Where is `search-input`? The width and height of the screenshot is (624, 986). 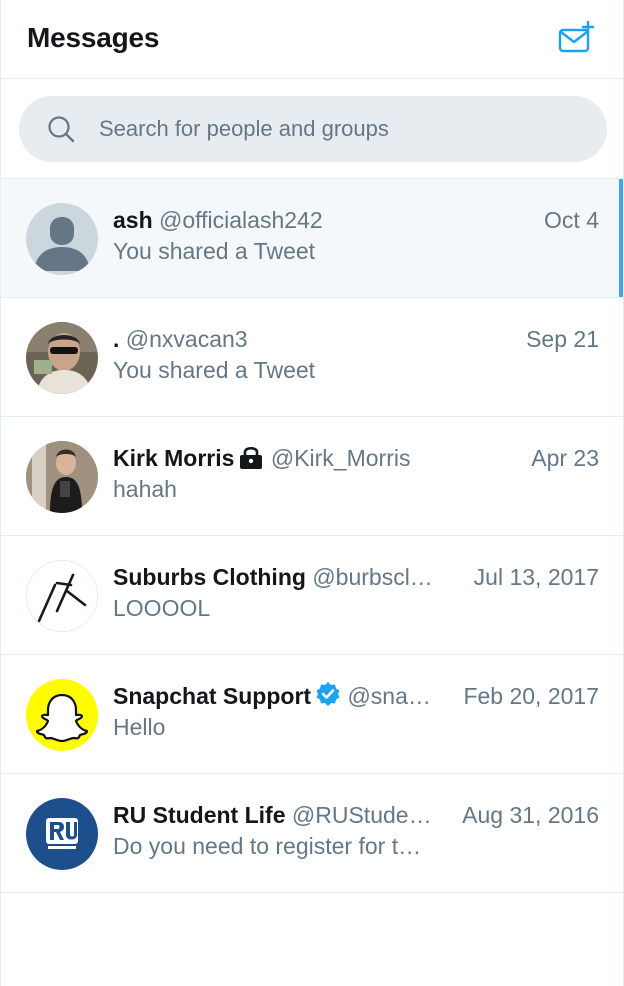 search-input is located at coordinates (339, 129).